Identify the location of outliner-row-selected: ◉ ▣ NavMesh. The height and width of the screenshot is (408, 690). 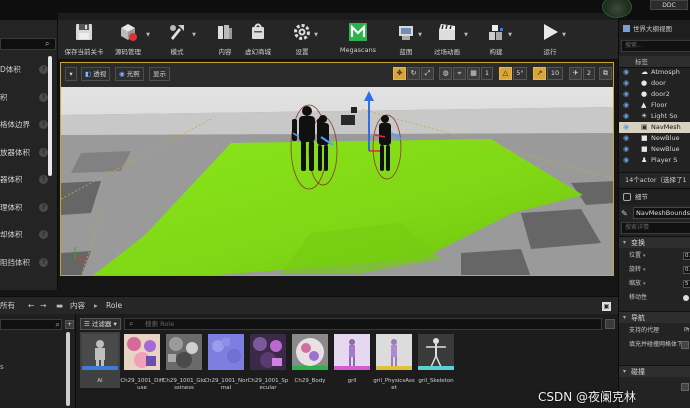
(654, 127).